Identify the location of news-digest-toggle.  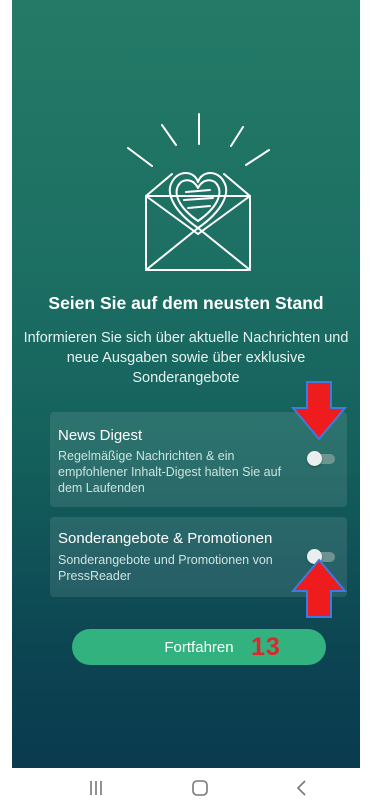
(321, 458).